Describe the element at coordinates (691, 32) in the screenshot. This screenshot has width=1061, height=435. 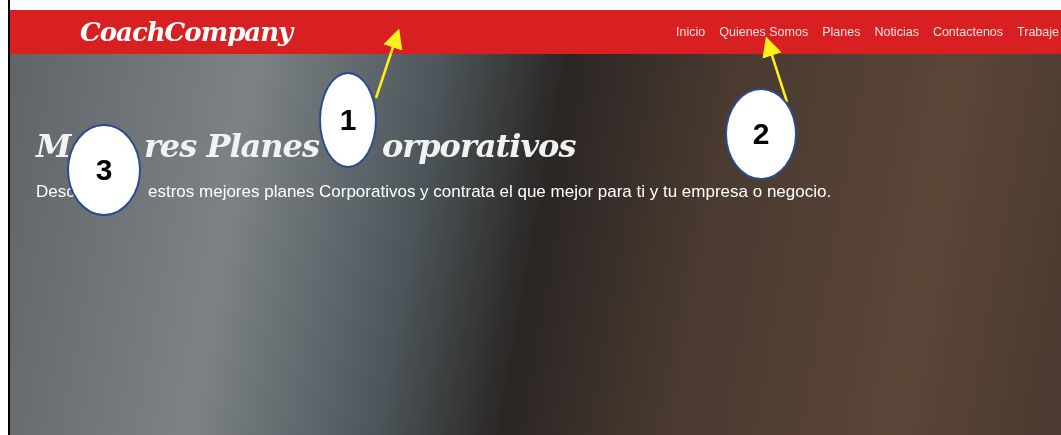
I see `nav-link: Inicio` at that location.